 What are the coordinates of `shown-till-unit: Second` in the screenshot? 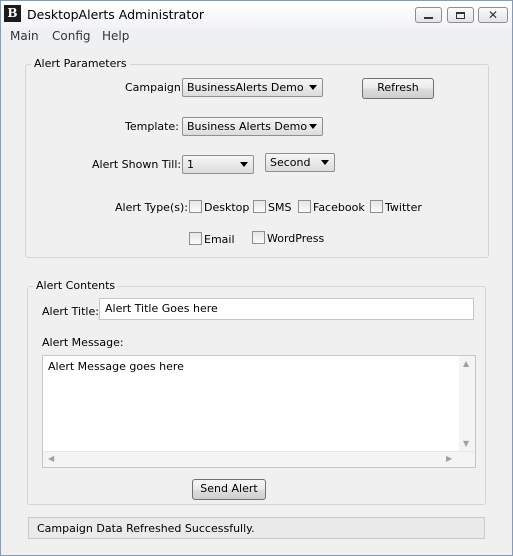 It's located at (290, 162).